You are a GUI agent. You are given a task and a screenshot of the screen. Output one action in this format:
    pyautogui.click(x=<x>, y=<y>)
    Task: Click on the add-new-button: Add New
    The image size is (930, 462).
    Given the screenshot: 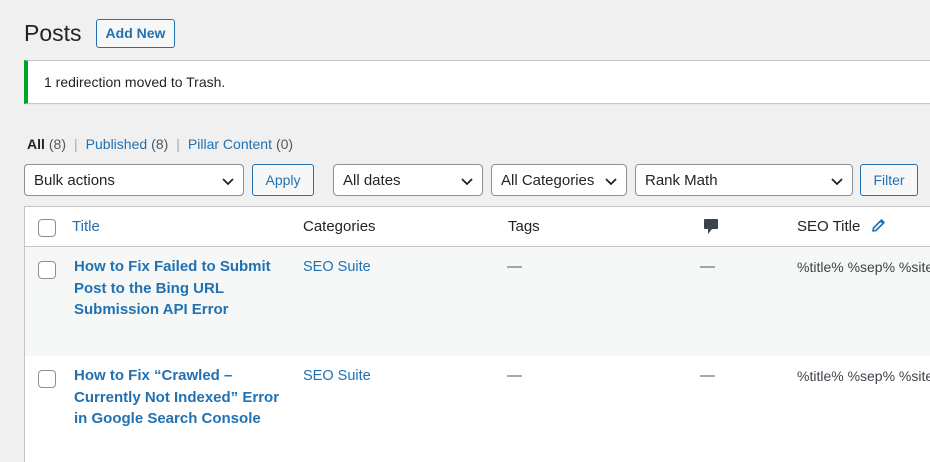 What is the action you would take?
    pyautogui.click(x=135, y=33)
    